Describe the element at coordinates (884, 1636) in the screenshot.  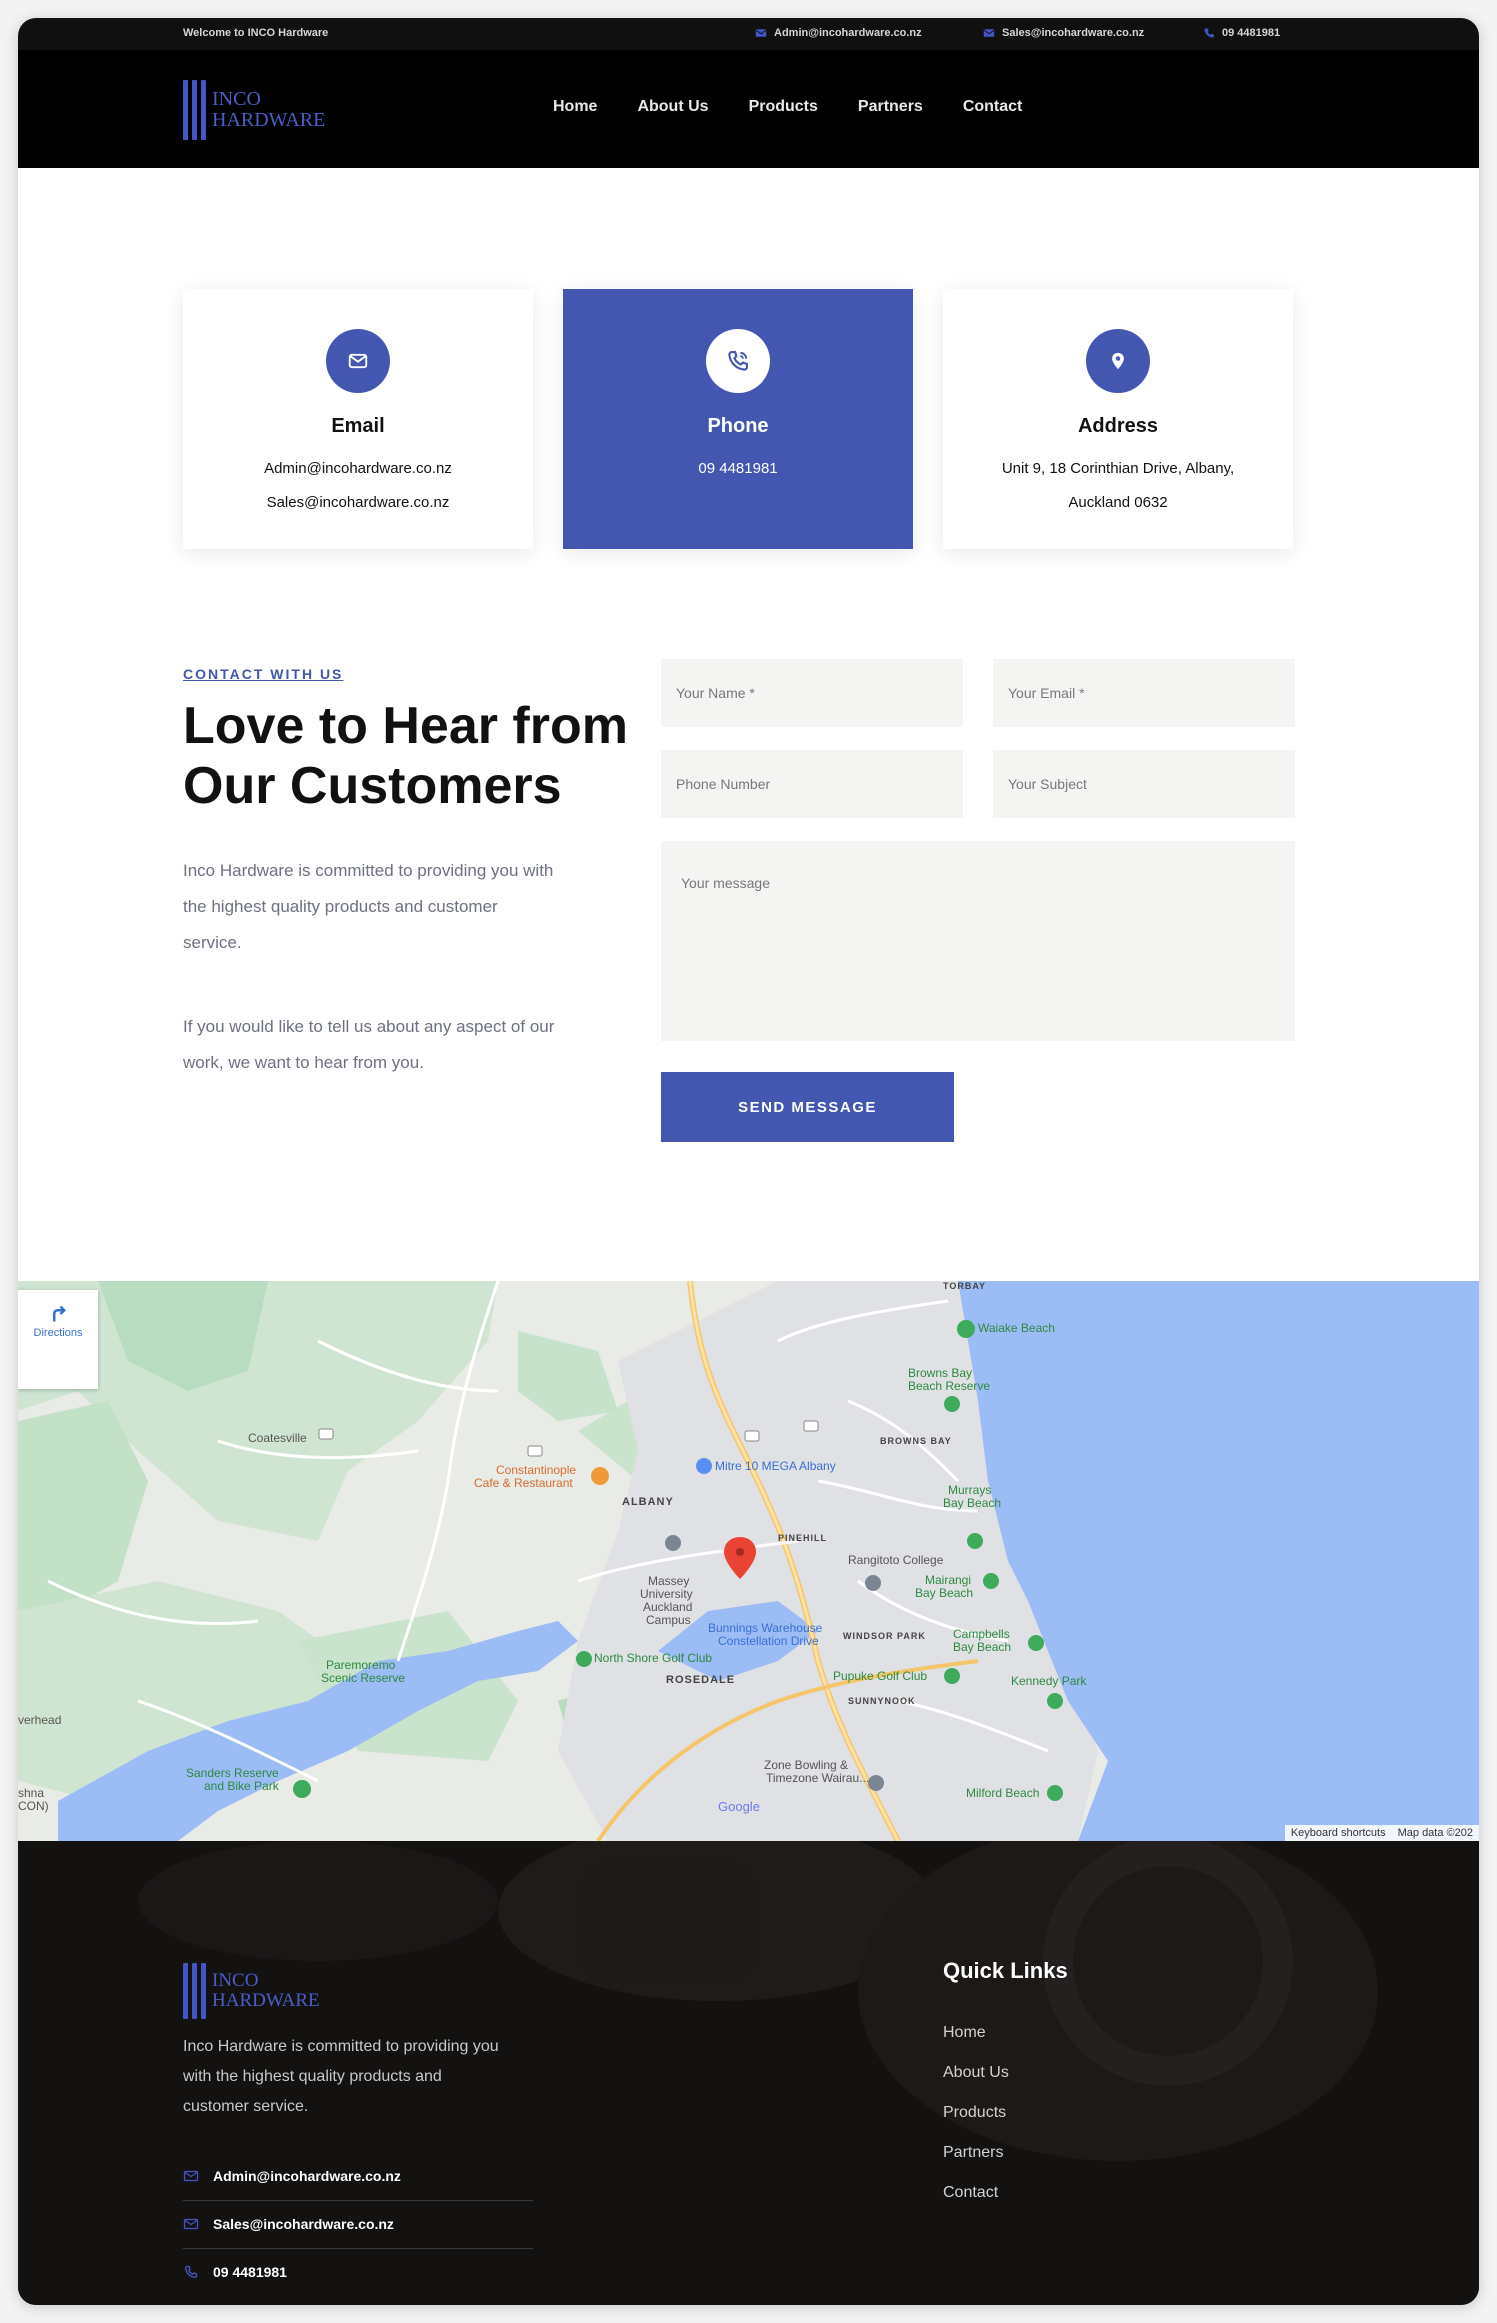
I see `map-label-windsor: WINDSOR PARK` at that location.